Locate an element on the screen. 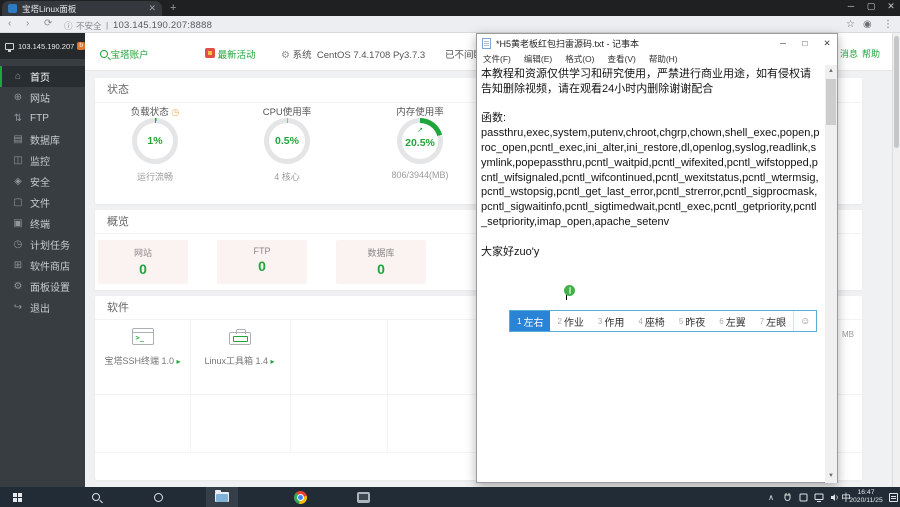 The image size is (900, 507). system-info: ⚙ 系统 CentOS 7.4.1708 Py3.7.3 is located at coordinates (353, 55).